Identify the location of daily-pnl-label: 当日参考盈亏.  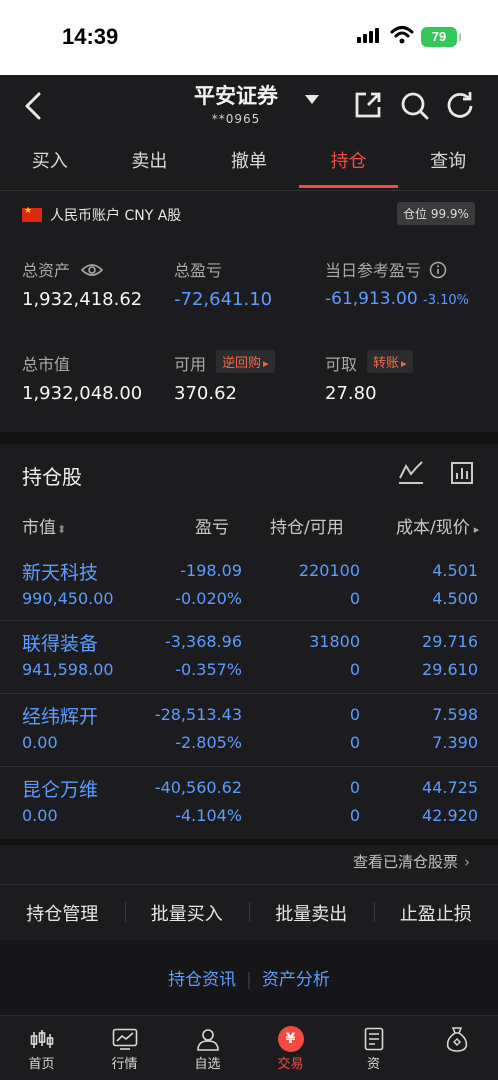
(386, 269).